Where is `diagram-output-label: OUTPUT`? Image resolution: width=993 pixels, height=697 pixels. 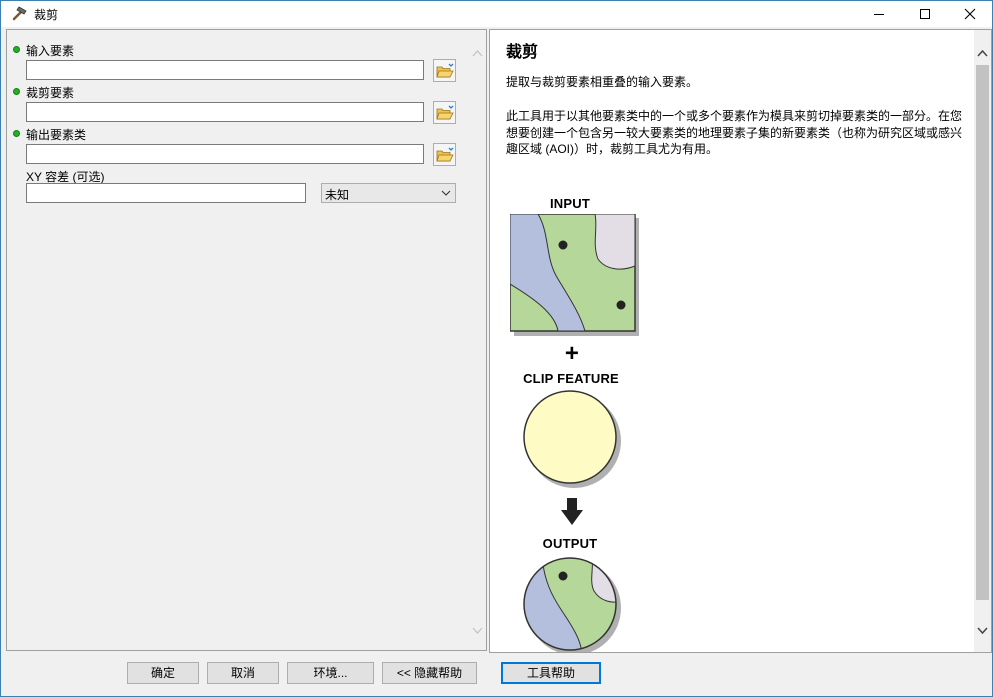
diagram-output-label: OUTPUT is located at coordinates (570, 543).